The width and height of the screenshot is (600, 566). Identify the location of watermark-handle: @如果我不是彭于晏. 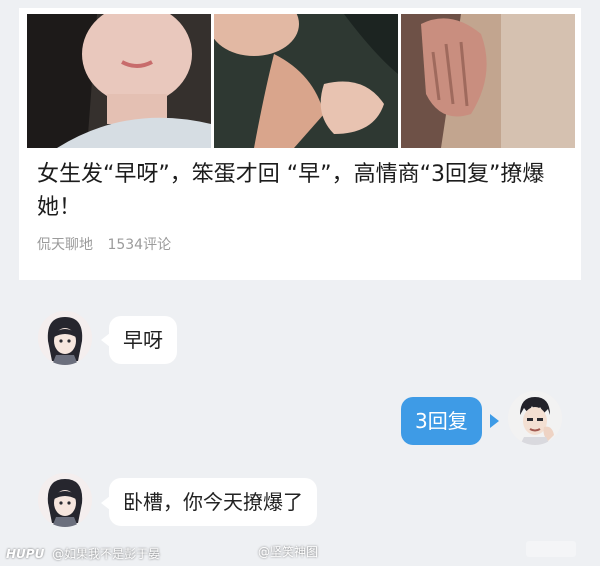
(106, 554).